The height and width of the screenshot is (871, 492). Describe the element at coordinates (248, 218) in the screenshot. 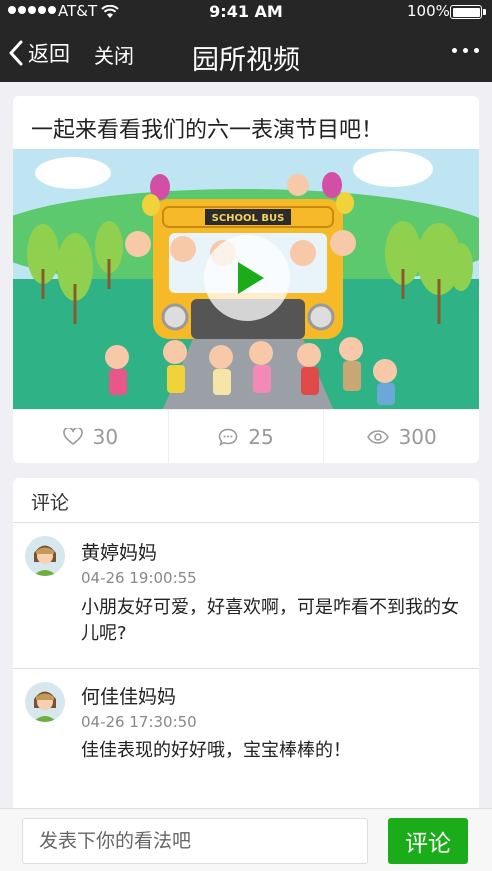

I see `bus-sign: SCHOOL BUS` at that location.